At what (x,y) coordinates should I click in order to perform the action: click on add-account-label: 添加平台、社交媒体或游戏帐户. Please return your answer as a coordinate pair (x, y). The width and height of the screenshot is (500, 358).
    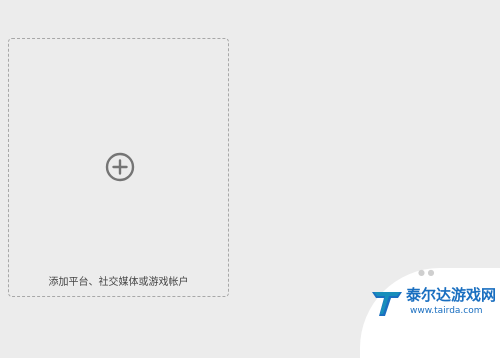
    Looking at the image, I should click on (118, 282).